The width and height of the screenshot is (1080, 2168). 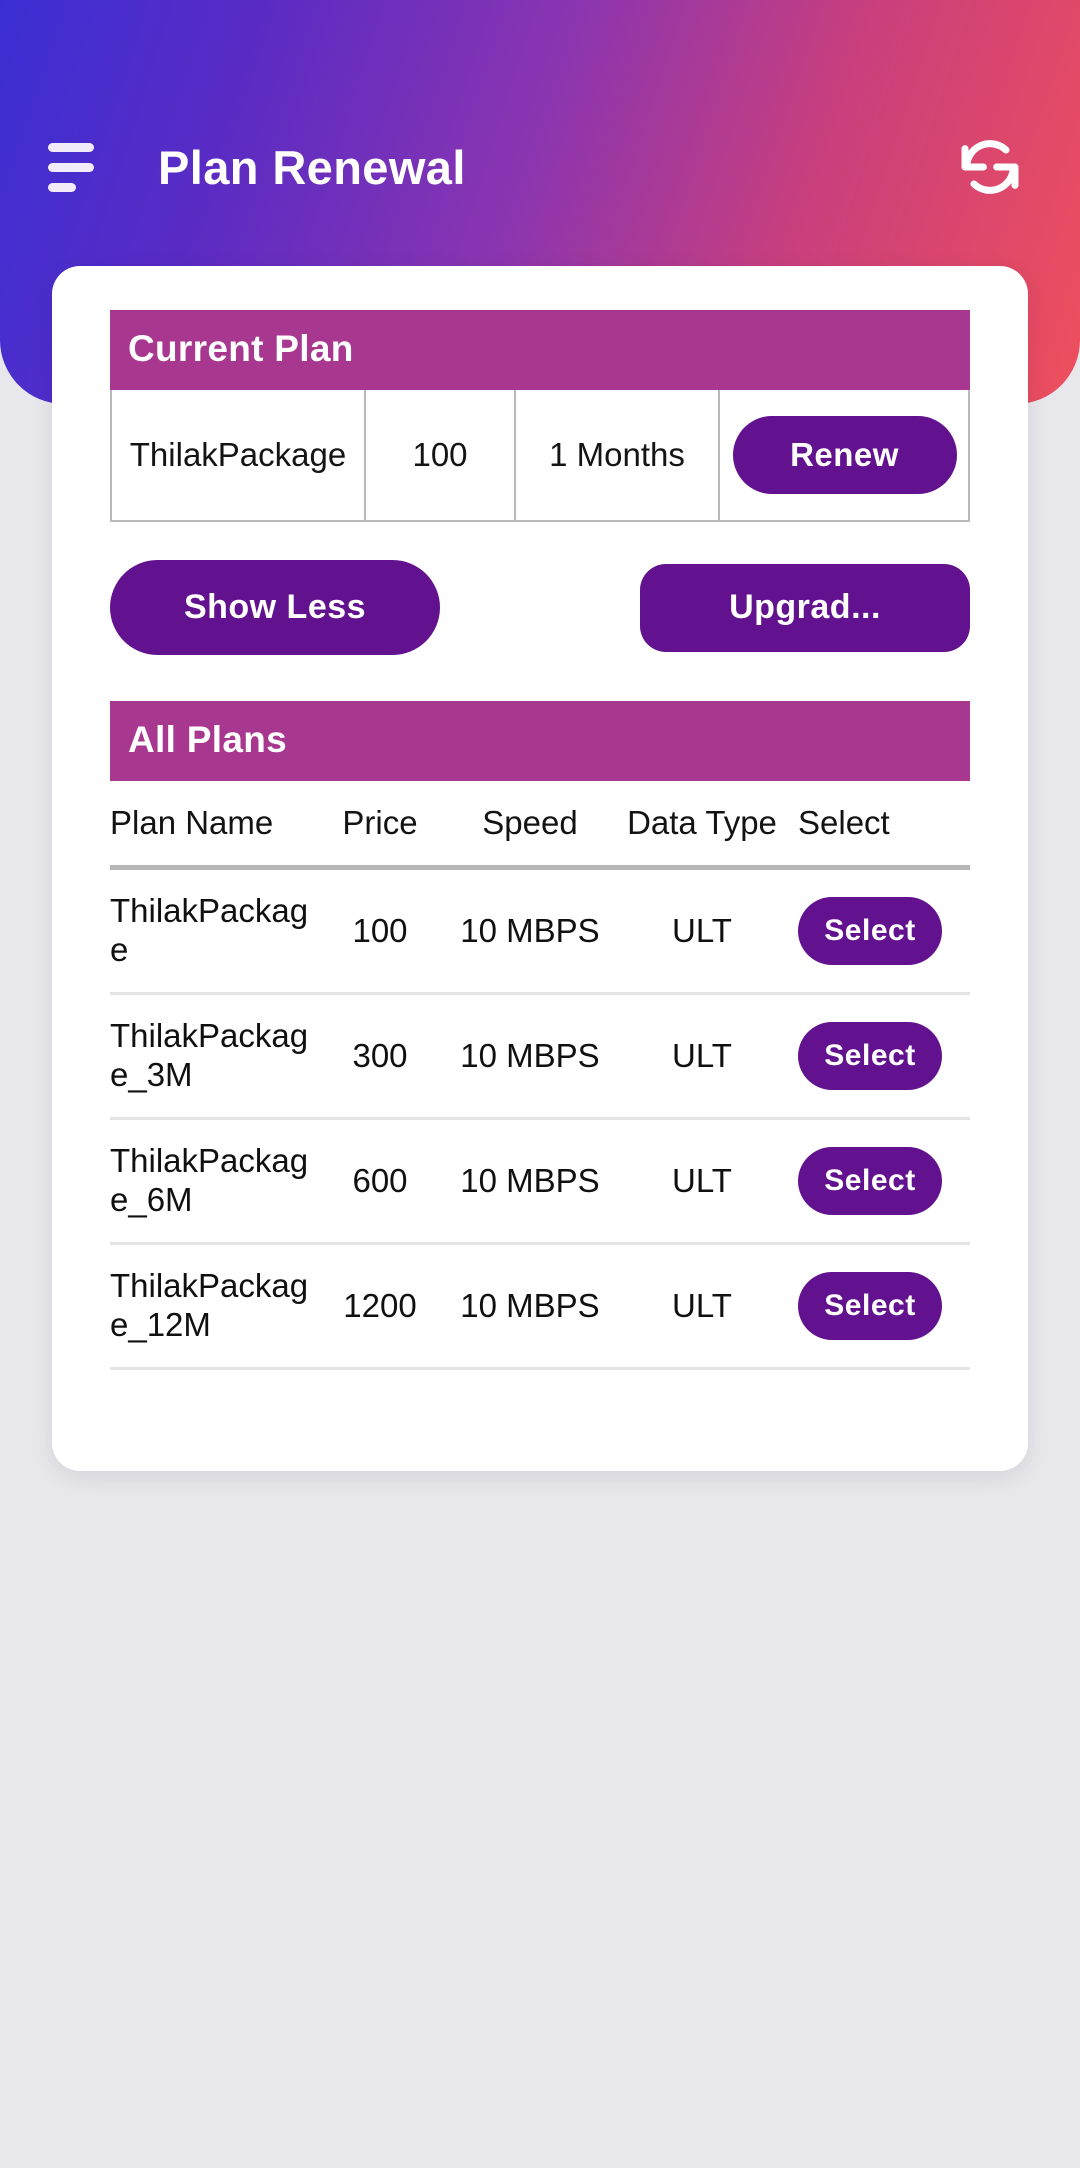 I want to click on plan-price-cell: 300, so click(x=380, y=1055).